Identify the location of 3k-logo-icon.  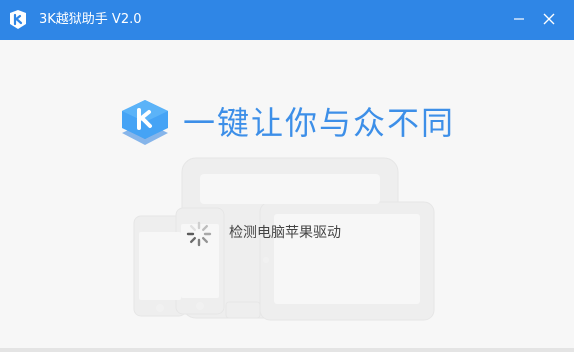
(18, 19).